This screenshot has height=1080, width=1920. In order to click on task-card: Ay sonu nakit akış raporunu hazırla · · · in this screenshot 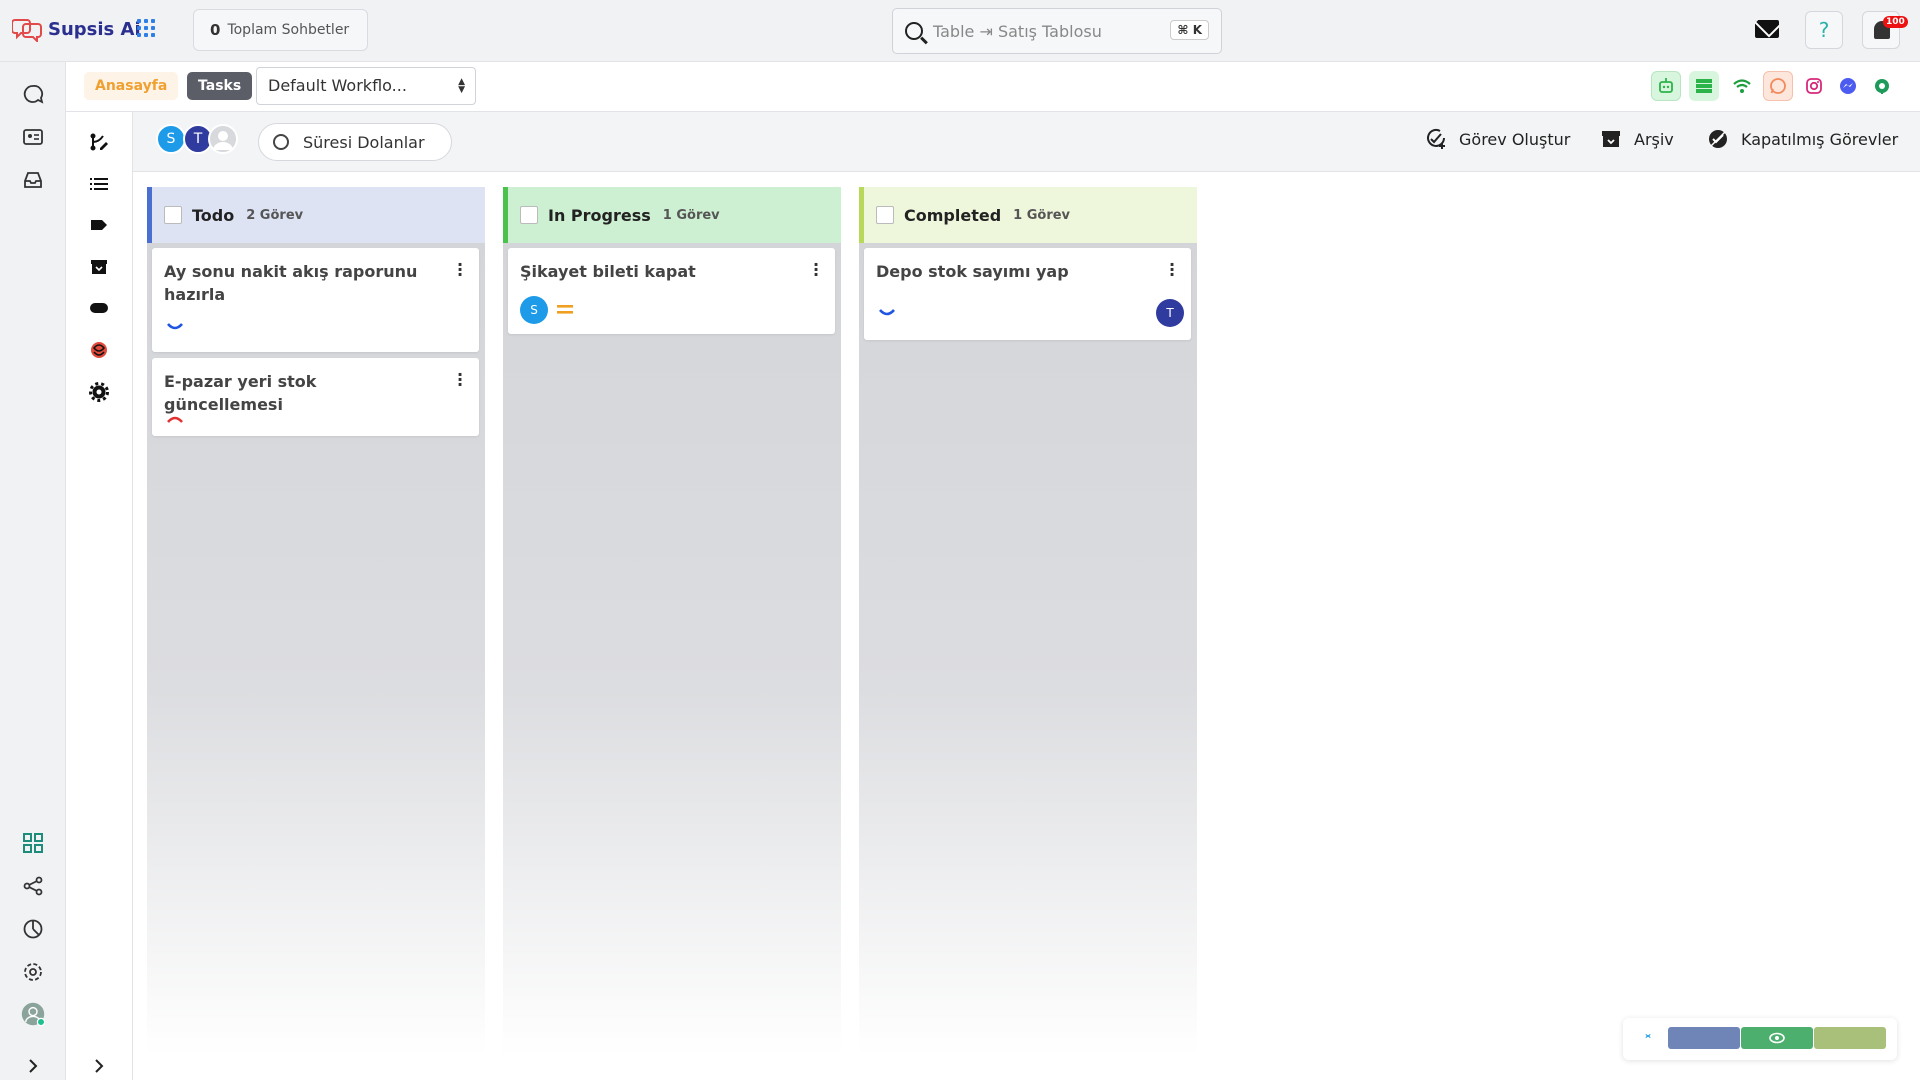, I will do `click(315, 300)`.